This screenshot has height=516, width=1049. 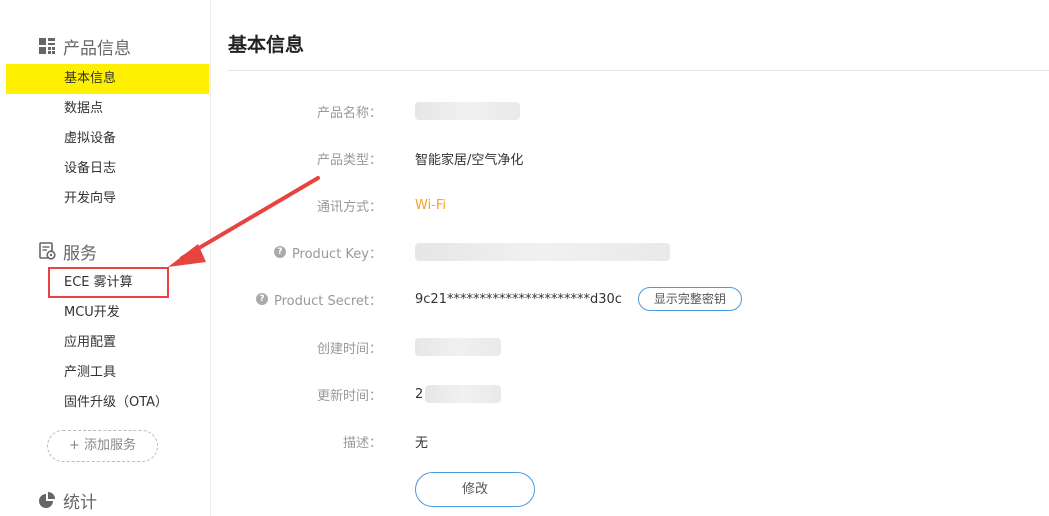 What do you see at coordinates (518, 299) in the screenshot?
I see `product-secret-masked: 9c21**********************d30c` at bounding box center [518, 299].